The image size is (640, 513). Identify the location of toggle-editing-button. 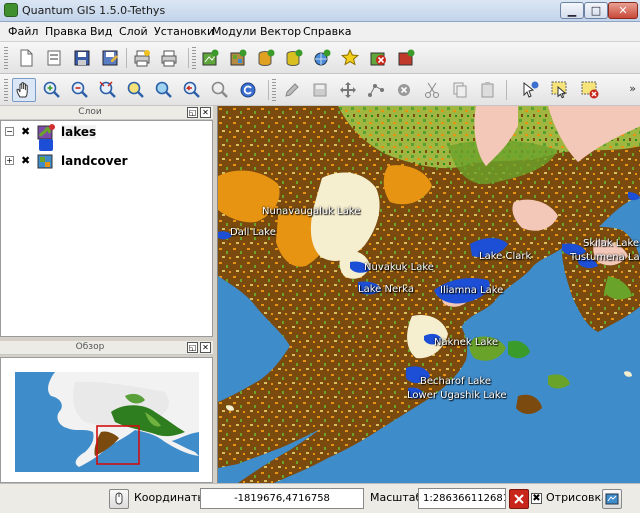
(292, 90).